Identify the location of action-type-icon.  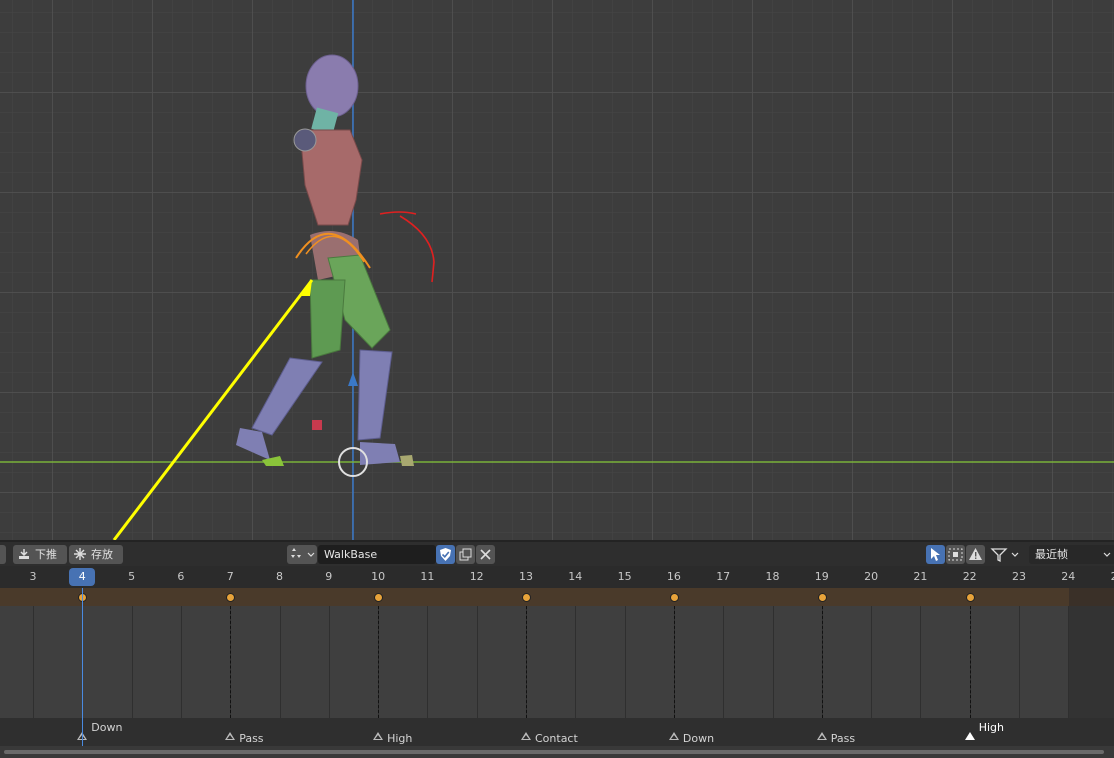
(303, 553).